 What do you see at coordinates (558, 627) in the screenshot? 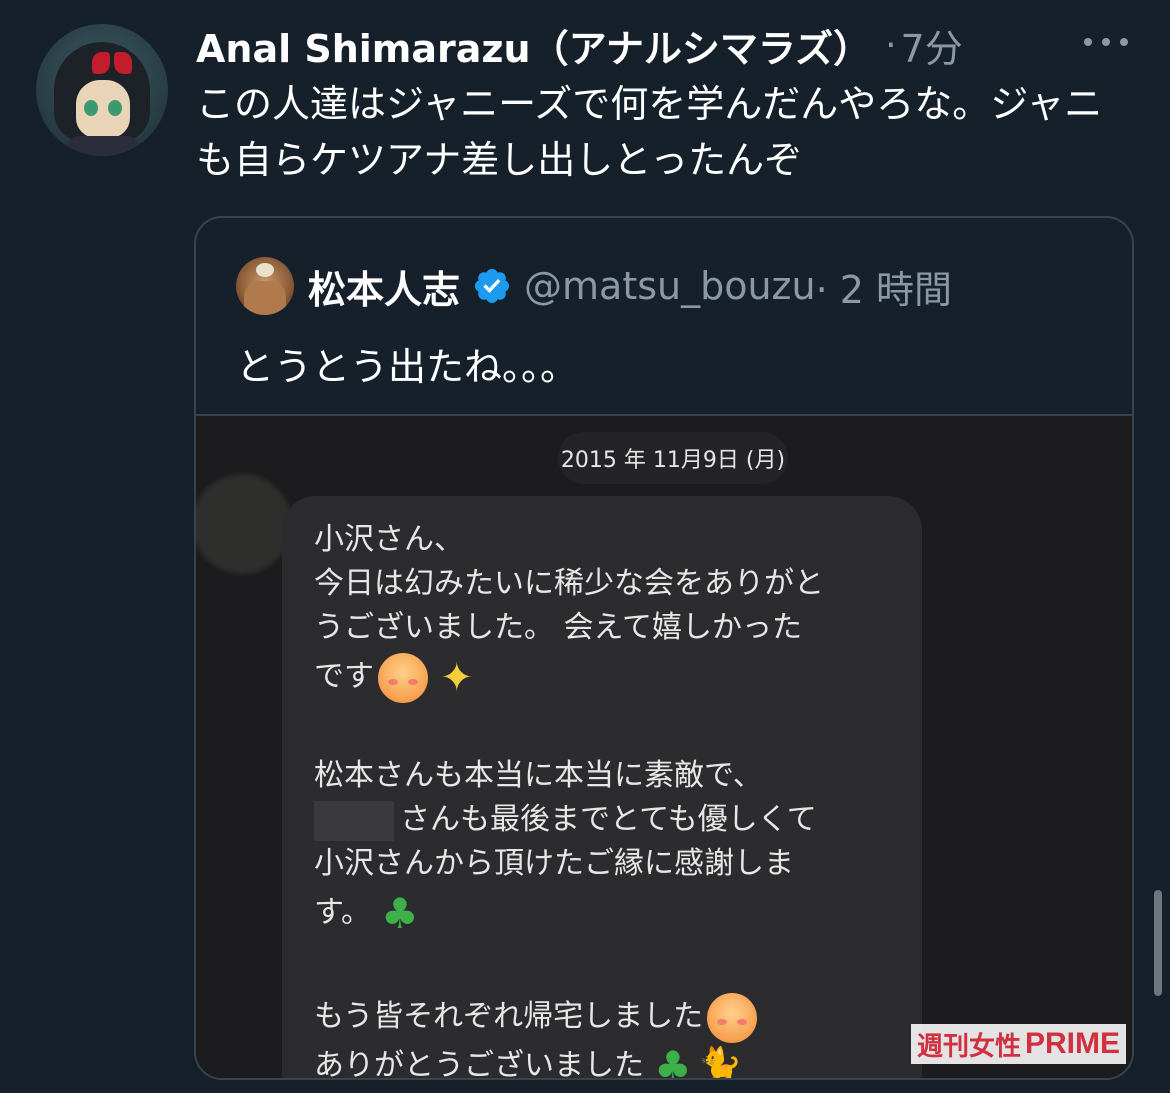
I see `message-line: うございました。 会えて嬉しかった` at bounding box center [558, 627].